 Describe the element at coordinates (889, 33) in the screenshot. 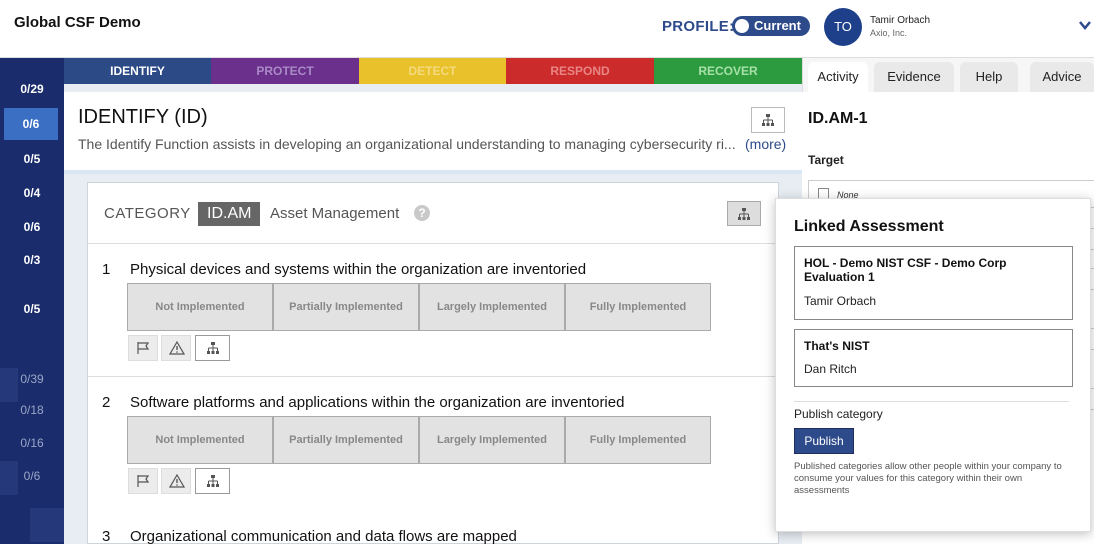

I see `user-org: Axio, Inc.` at that location.